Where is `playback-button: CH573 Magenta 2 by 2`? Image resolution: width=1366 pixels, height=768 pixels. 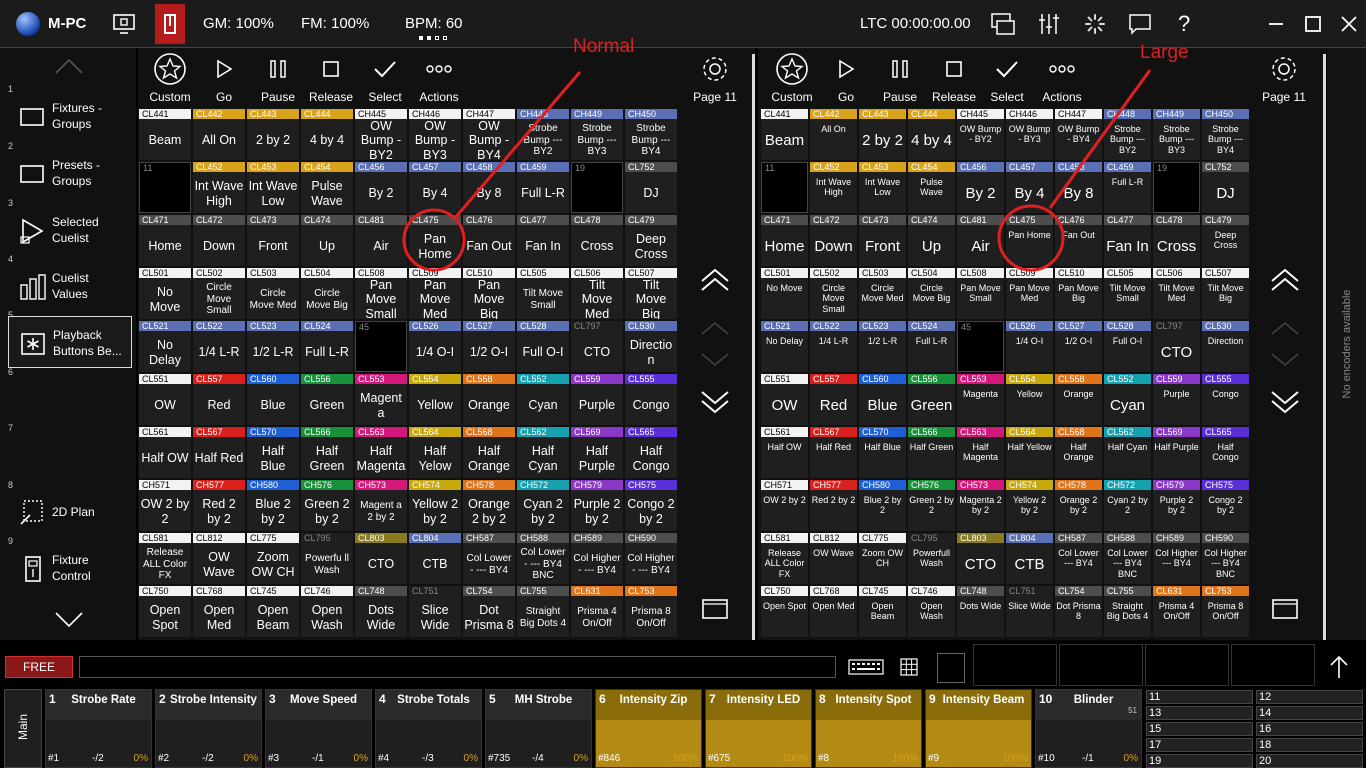 playback-button: CH573 Magenta 2 by 2 is located at coordinates (980, 505).